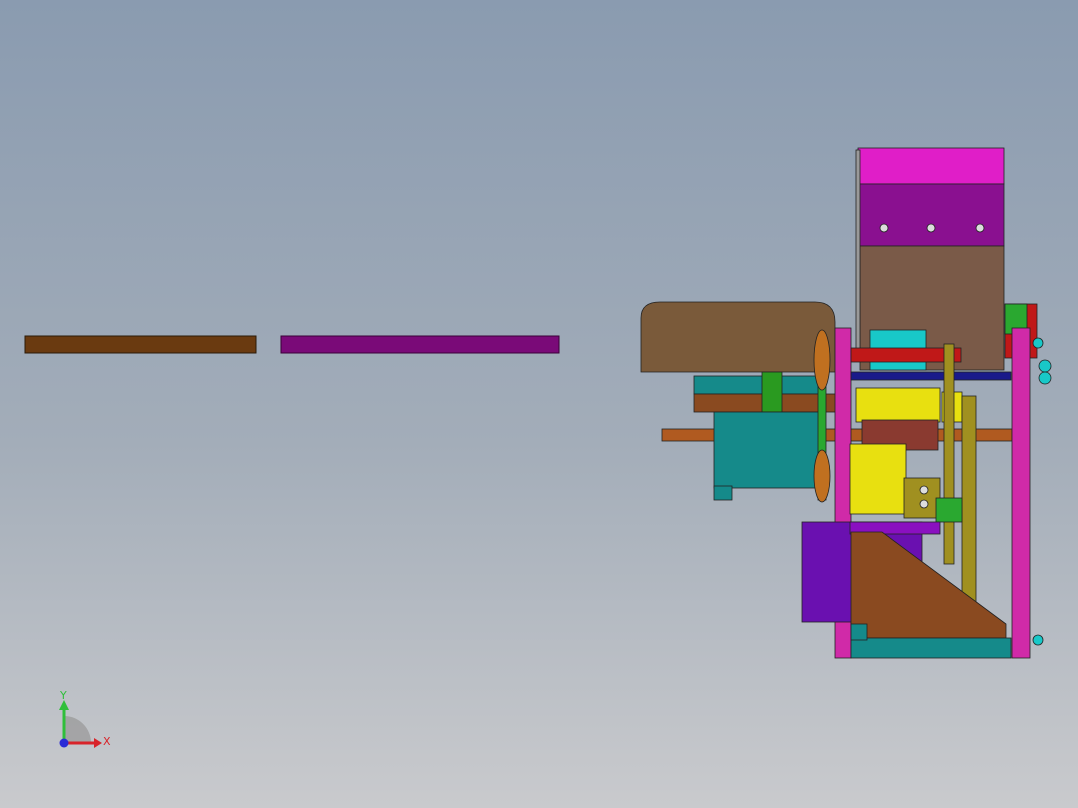 This screenshot has width=1078, height=808. Describe the element at coordinates (77, 729) in the screenshot. I see `triad-arc` at that location.